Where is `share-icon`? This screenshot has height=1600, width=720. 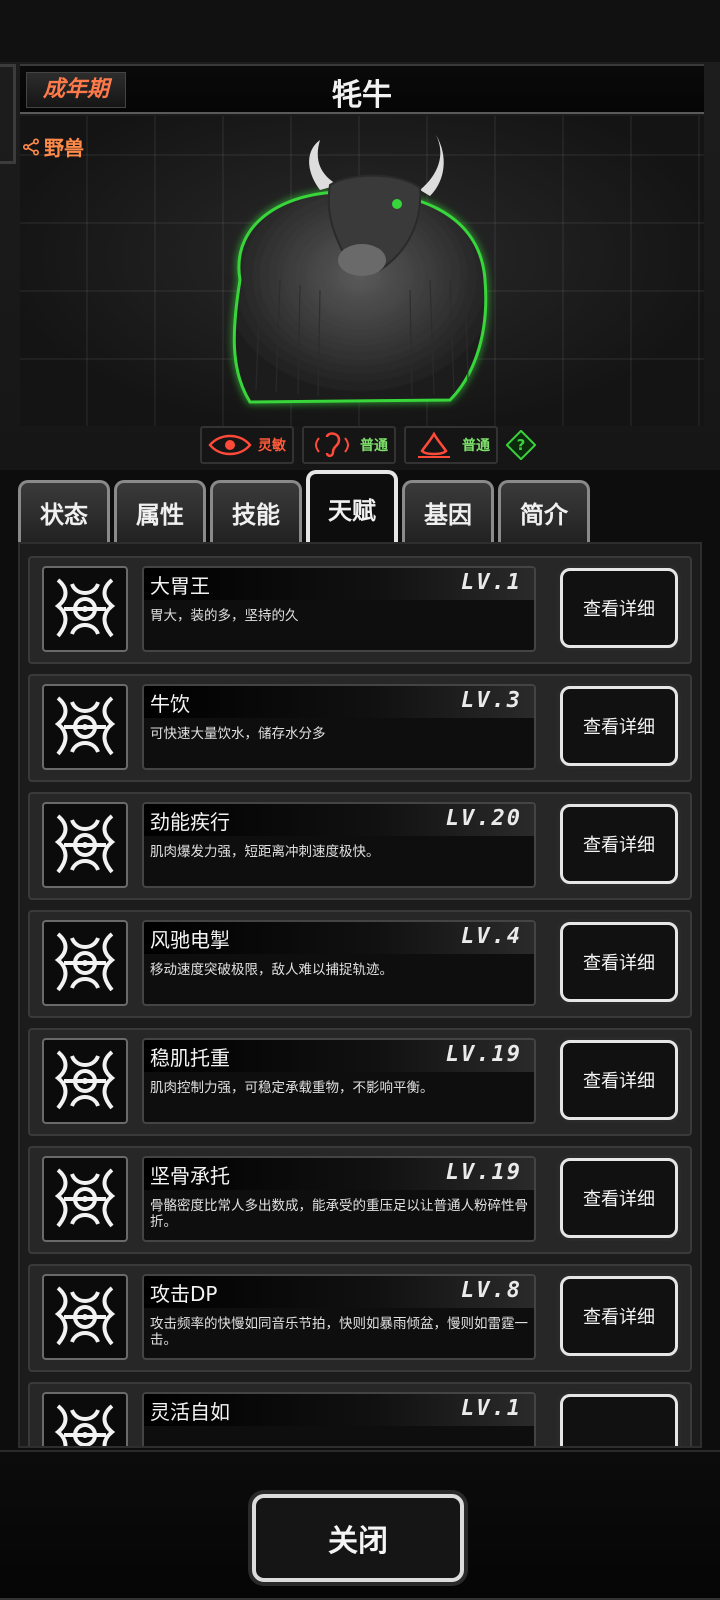
share-icon is located at coordinates (31, 146).